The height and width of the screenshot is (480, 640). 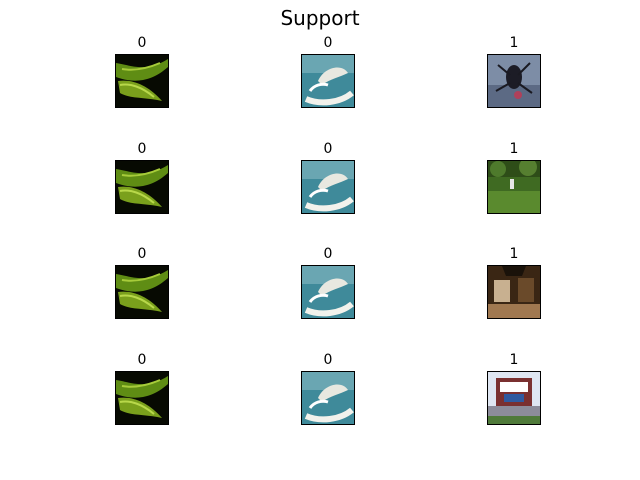 I want to click on stadium-image, so click(x=514, y=398).